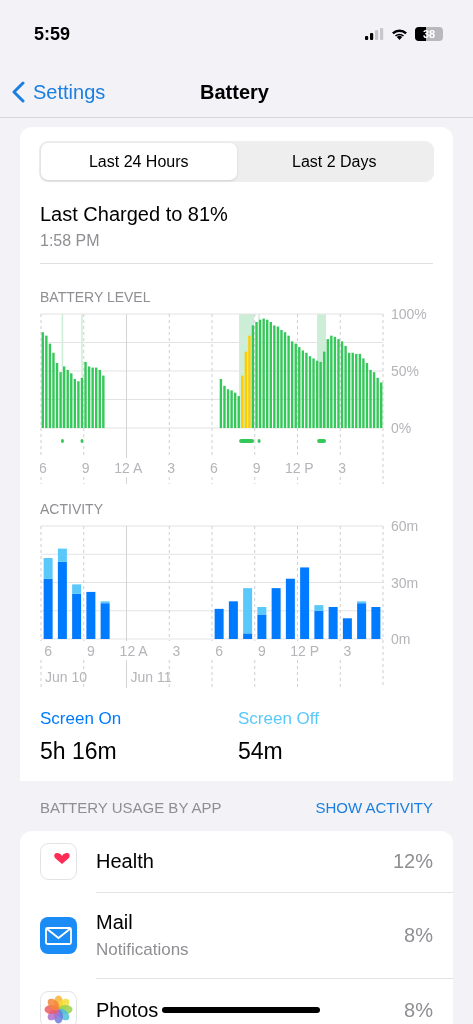 The image size is (473, 1024). What do you see at coordinates (405, 526) in the screenshot?
I see `axis-tick-label: 60m` at bounding box center [405, 526].